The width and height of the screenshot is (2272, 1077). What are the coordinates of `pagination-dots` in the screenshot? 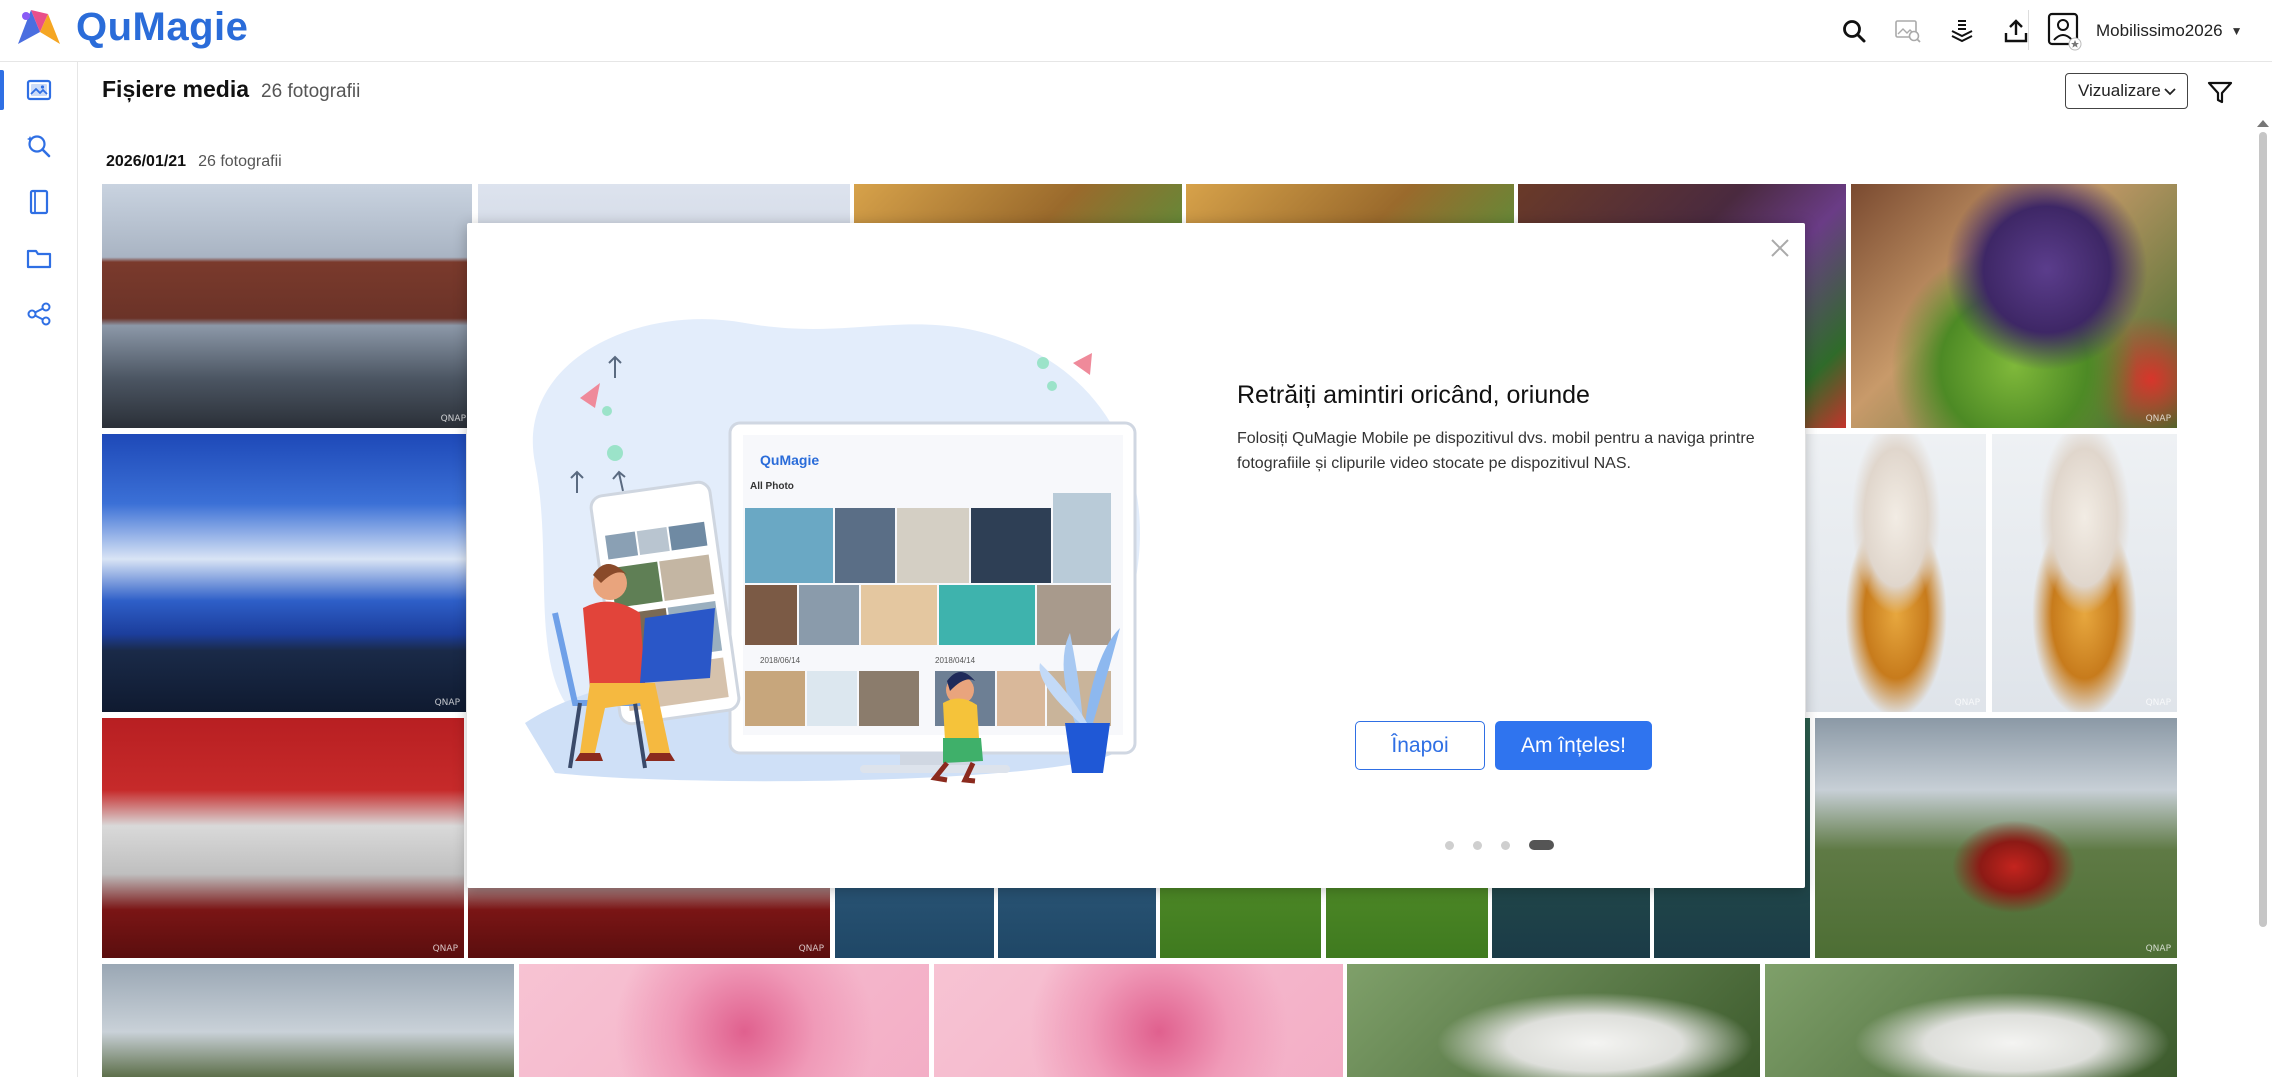 It's located at (1499, 845).